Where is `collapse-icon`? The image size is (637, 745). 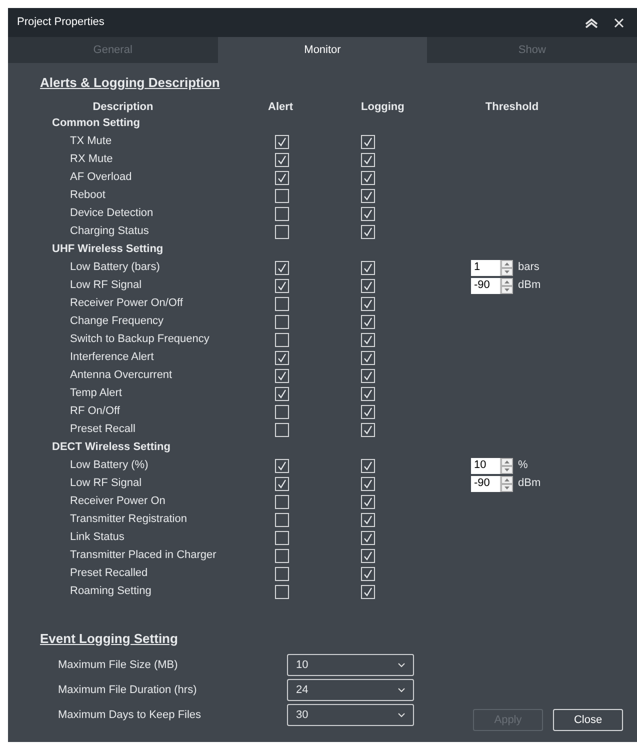
collapse-icon is located at coordinates (591, 23).